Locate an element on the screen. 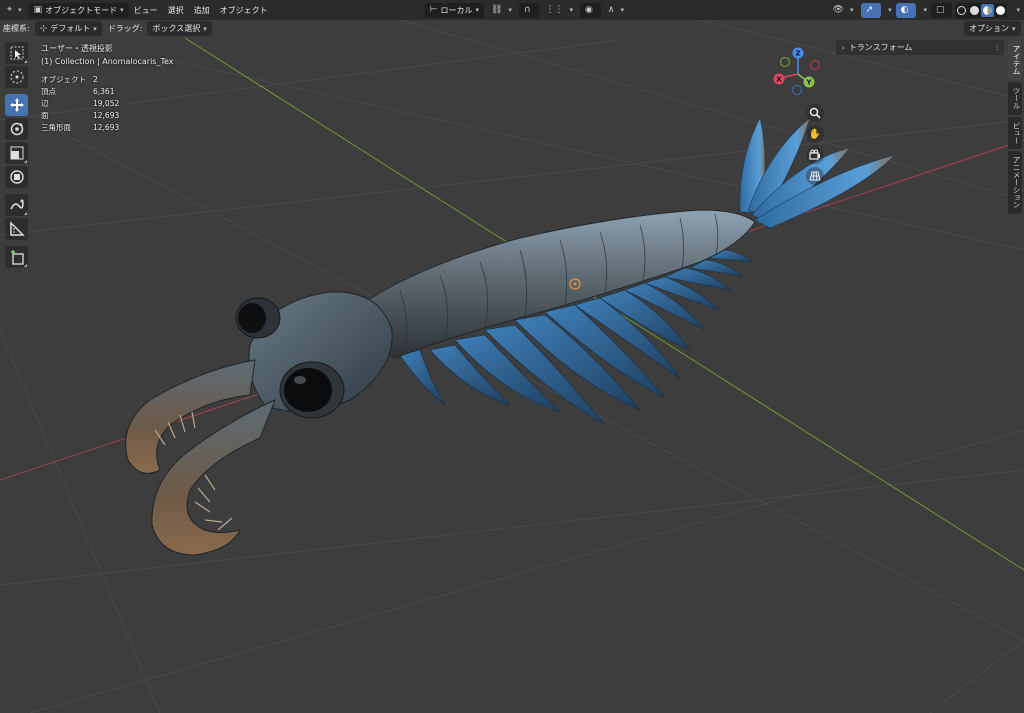 The image size is (1024, 713). options-button: オプション ▾ is located at coordinates (992, 28).